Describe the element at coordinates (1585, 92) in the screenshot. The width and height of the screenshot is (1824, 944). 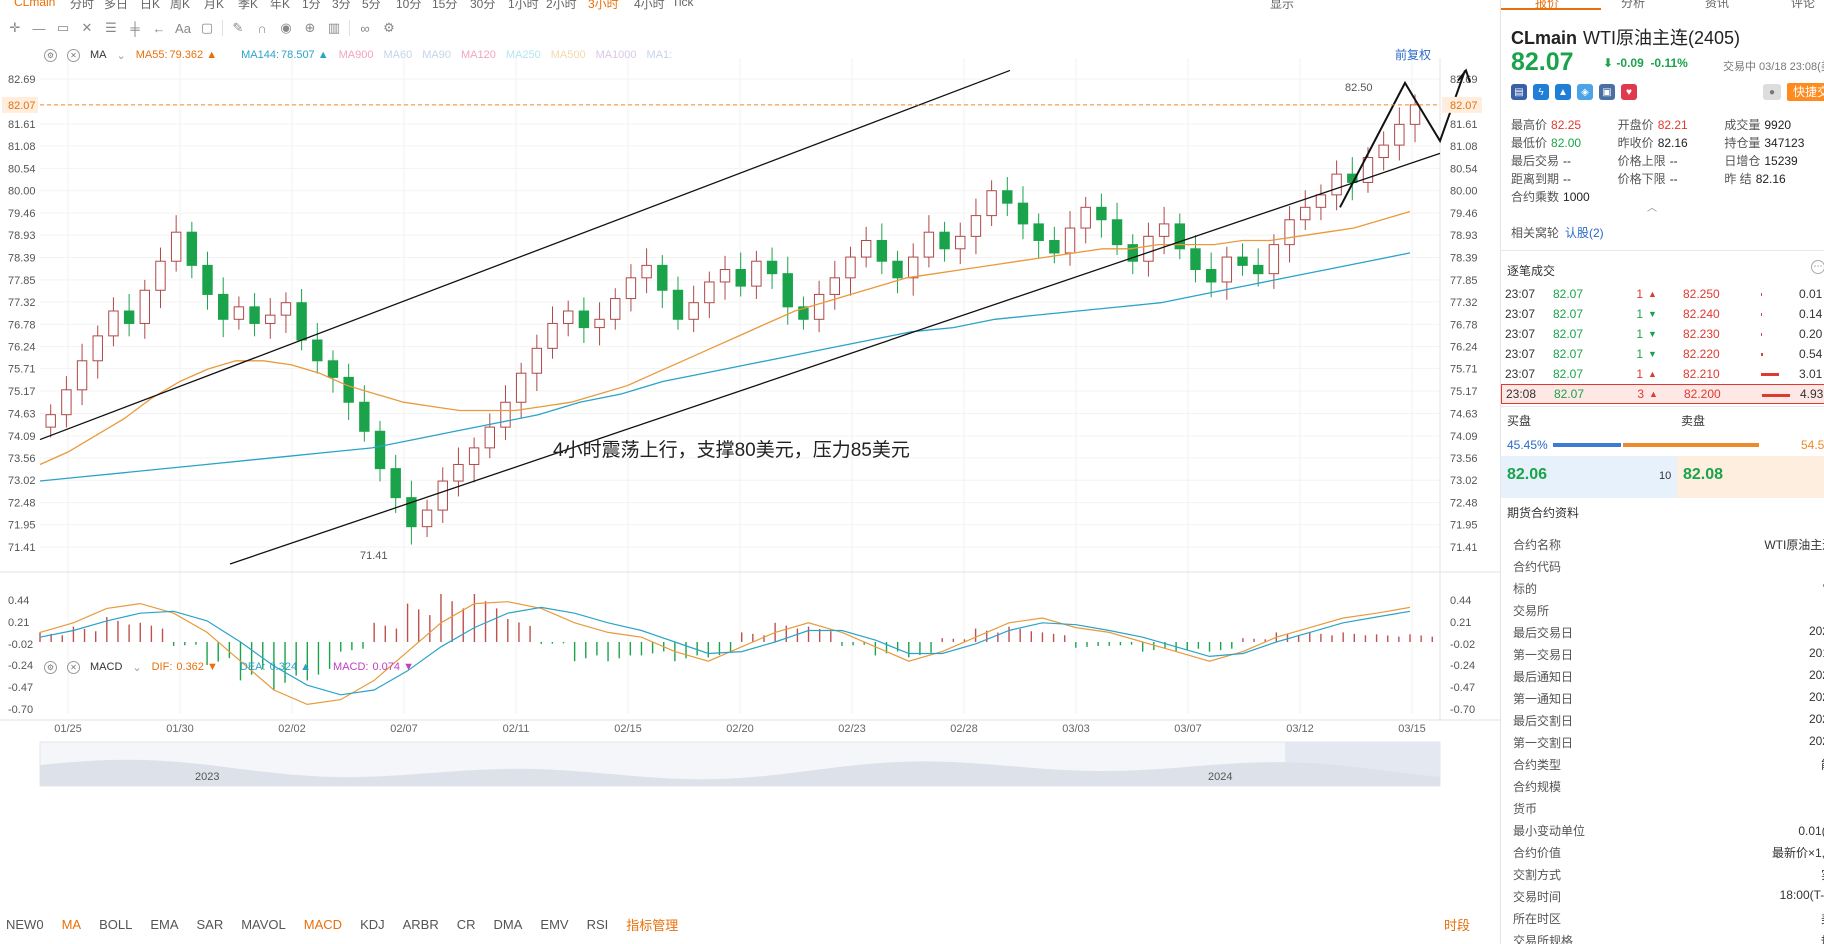
I see `tag-icon: ◈` at that location.